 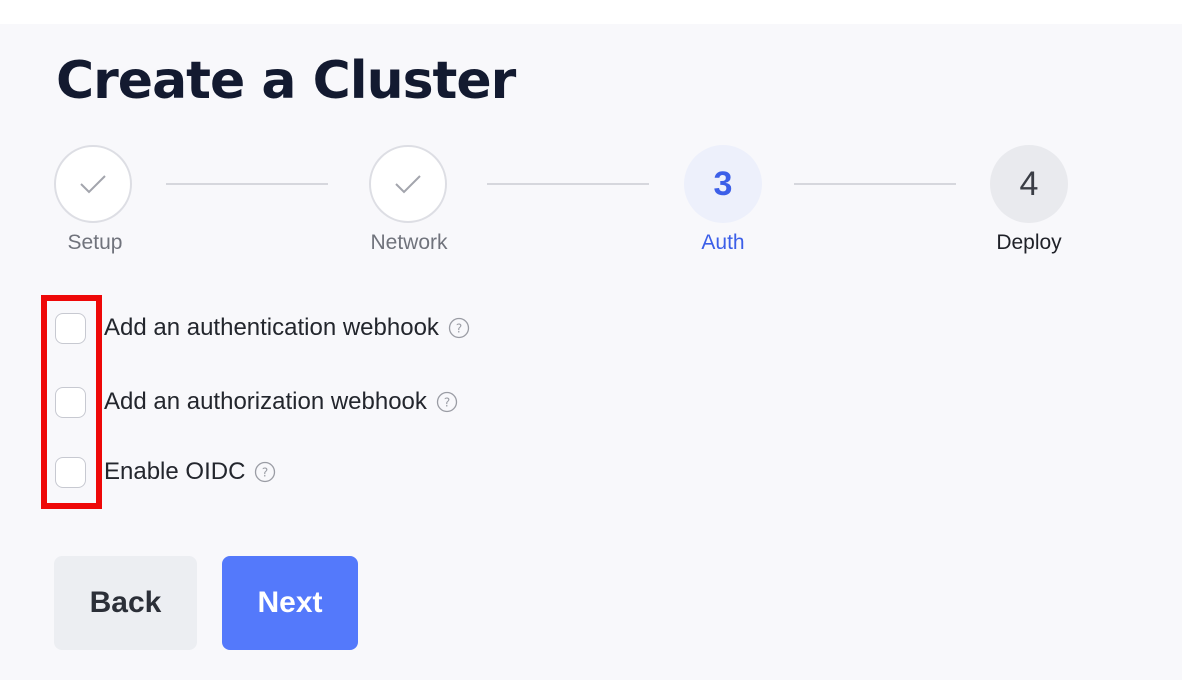 I want to click on next-button: Next, so click(x=290, y=603).